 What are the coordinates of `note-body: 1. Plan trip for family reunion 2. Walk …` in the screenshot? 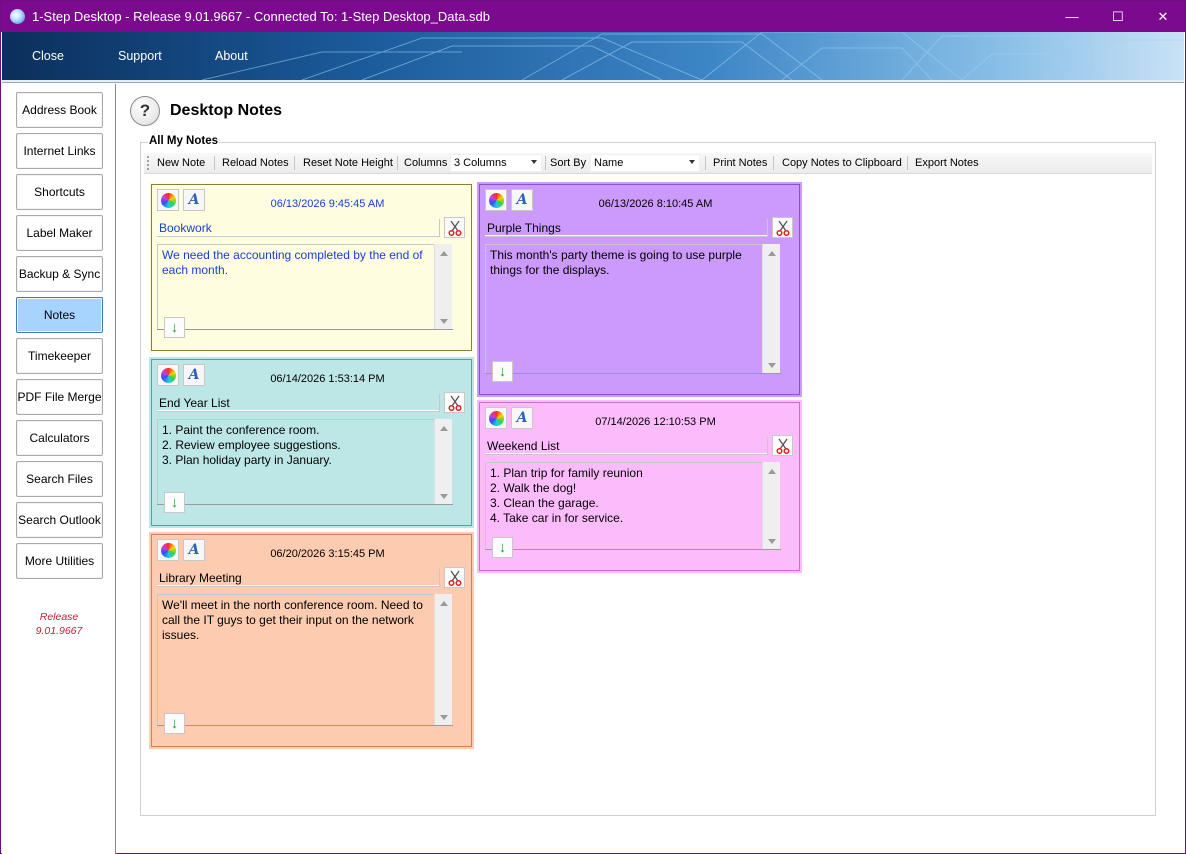 It's located at (623, 506).